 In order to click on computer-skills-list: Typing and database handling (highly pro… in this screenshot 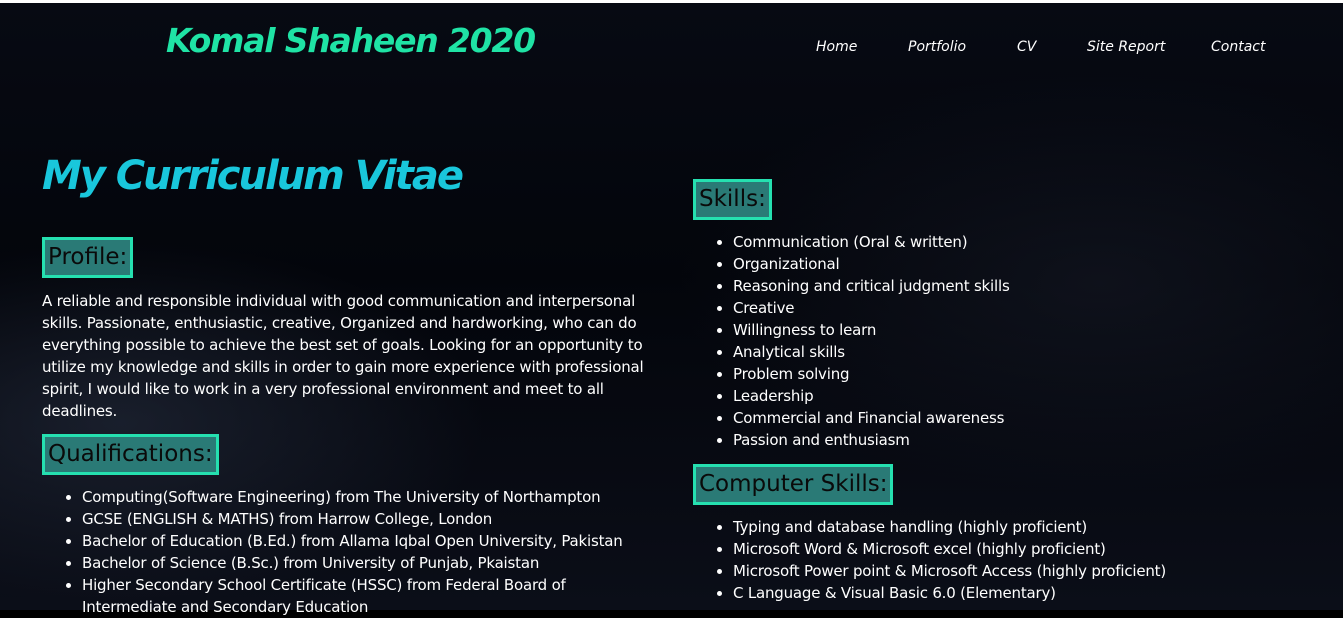, I will do `click(929, 560)`.